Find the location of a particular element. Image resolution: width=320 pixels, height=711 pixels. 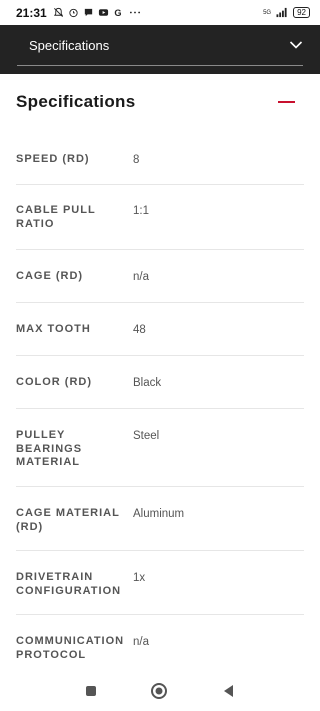

spec-row: CAGE MATERIAL (RD) Aluminum is located at coordinates (160, 519).